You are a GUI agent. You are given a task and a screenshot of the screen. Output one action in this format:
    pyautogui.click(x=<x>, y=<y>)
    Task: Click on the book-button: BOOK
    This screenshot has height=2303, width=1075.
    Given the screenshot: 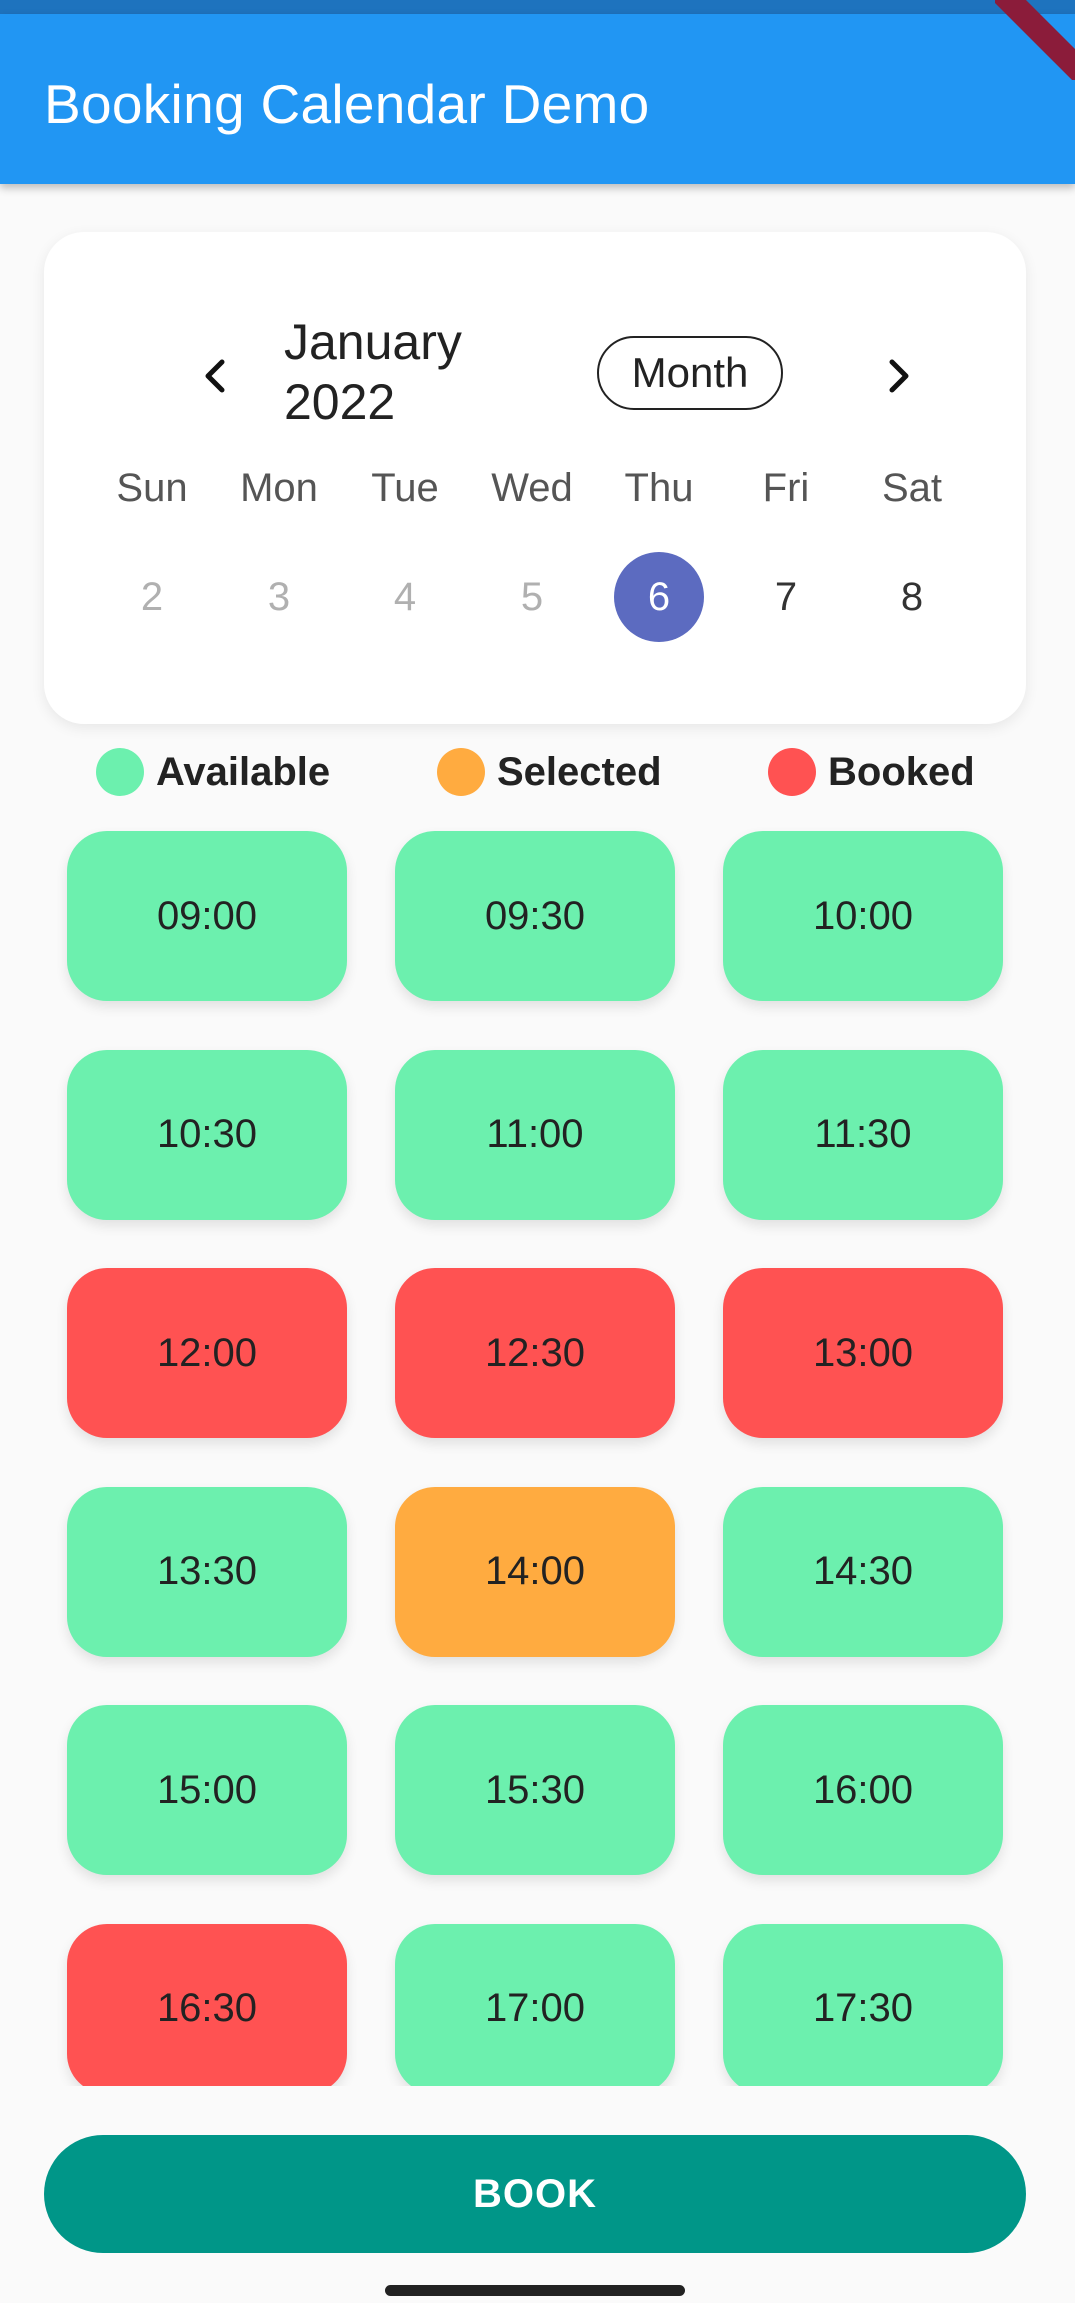 What is the action you would take?
    pyautogui.click(x=535, y=2194)
    